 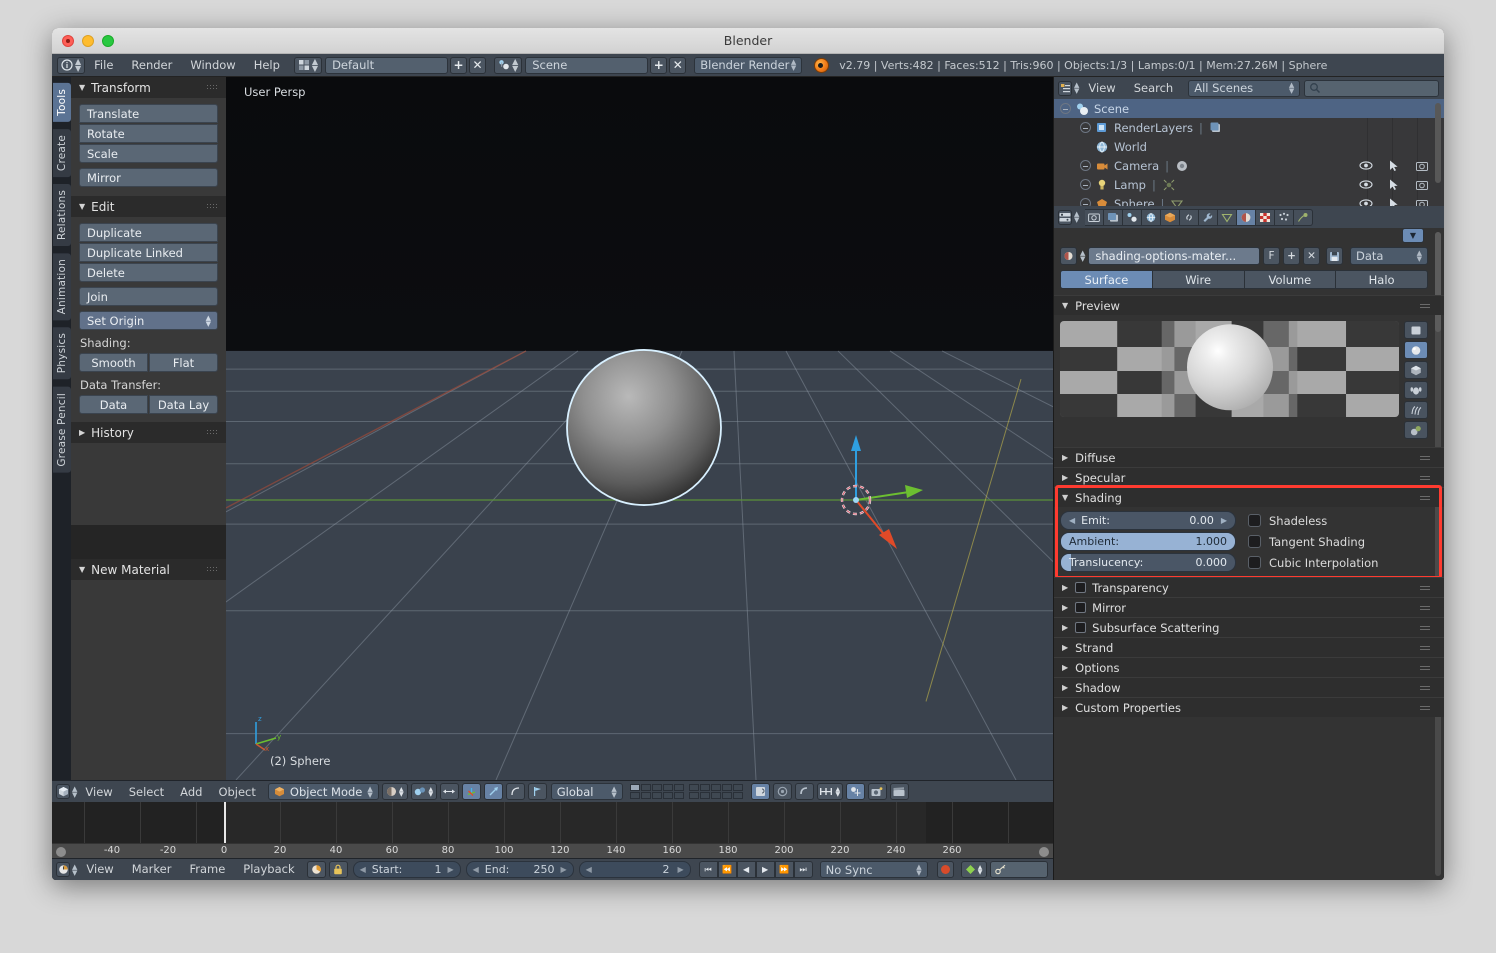 I want to click on fake-user-button: F, so click(x=1271, y=256).